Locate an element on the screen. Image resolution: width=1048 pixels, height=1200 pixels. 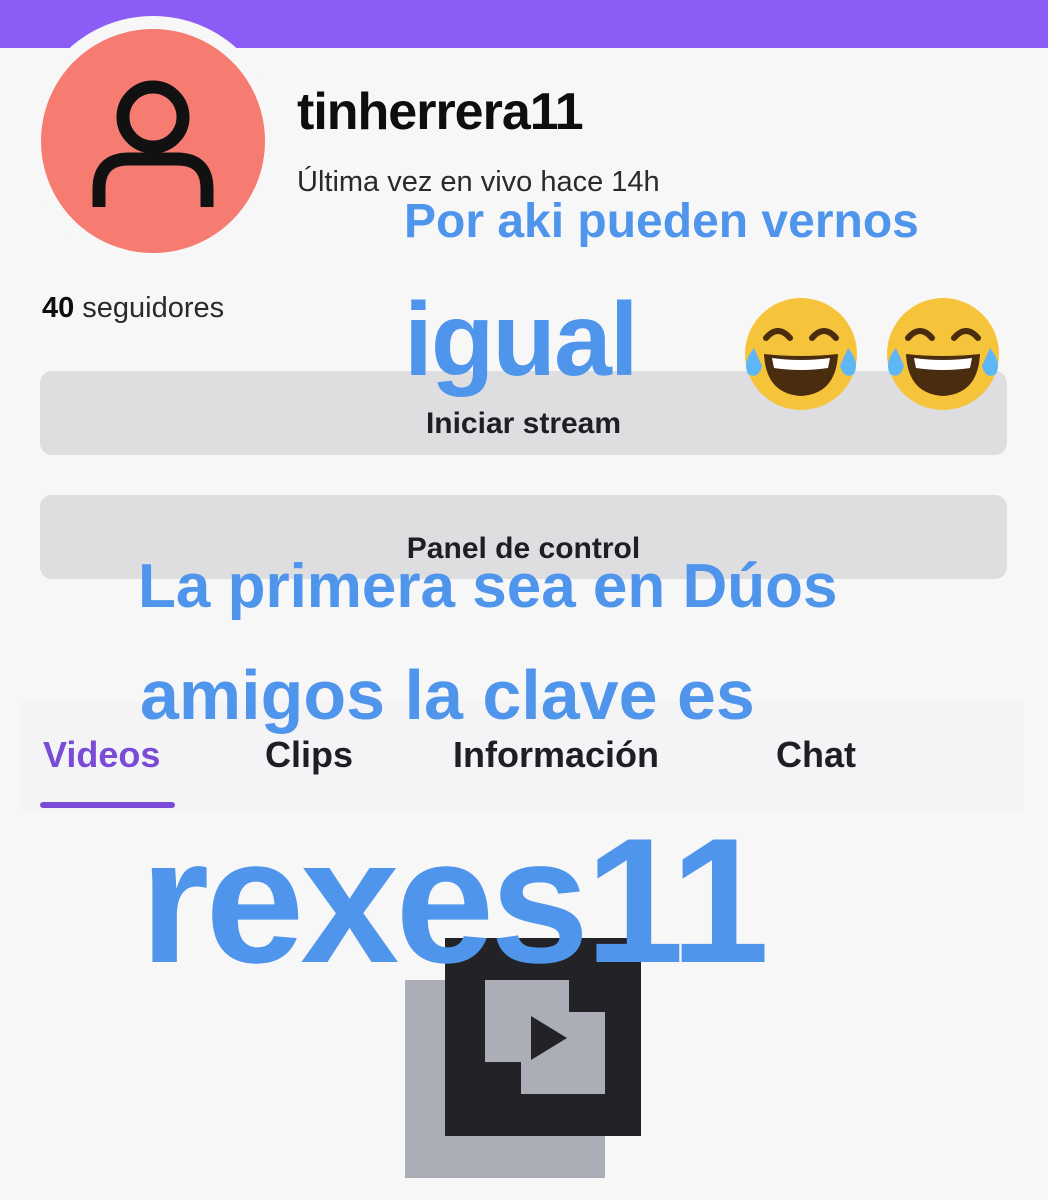
tab-videos: Videos is located at coordinates (101, 755).